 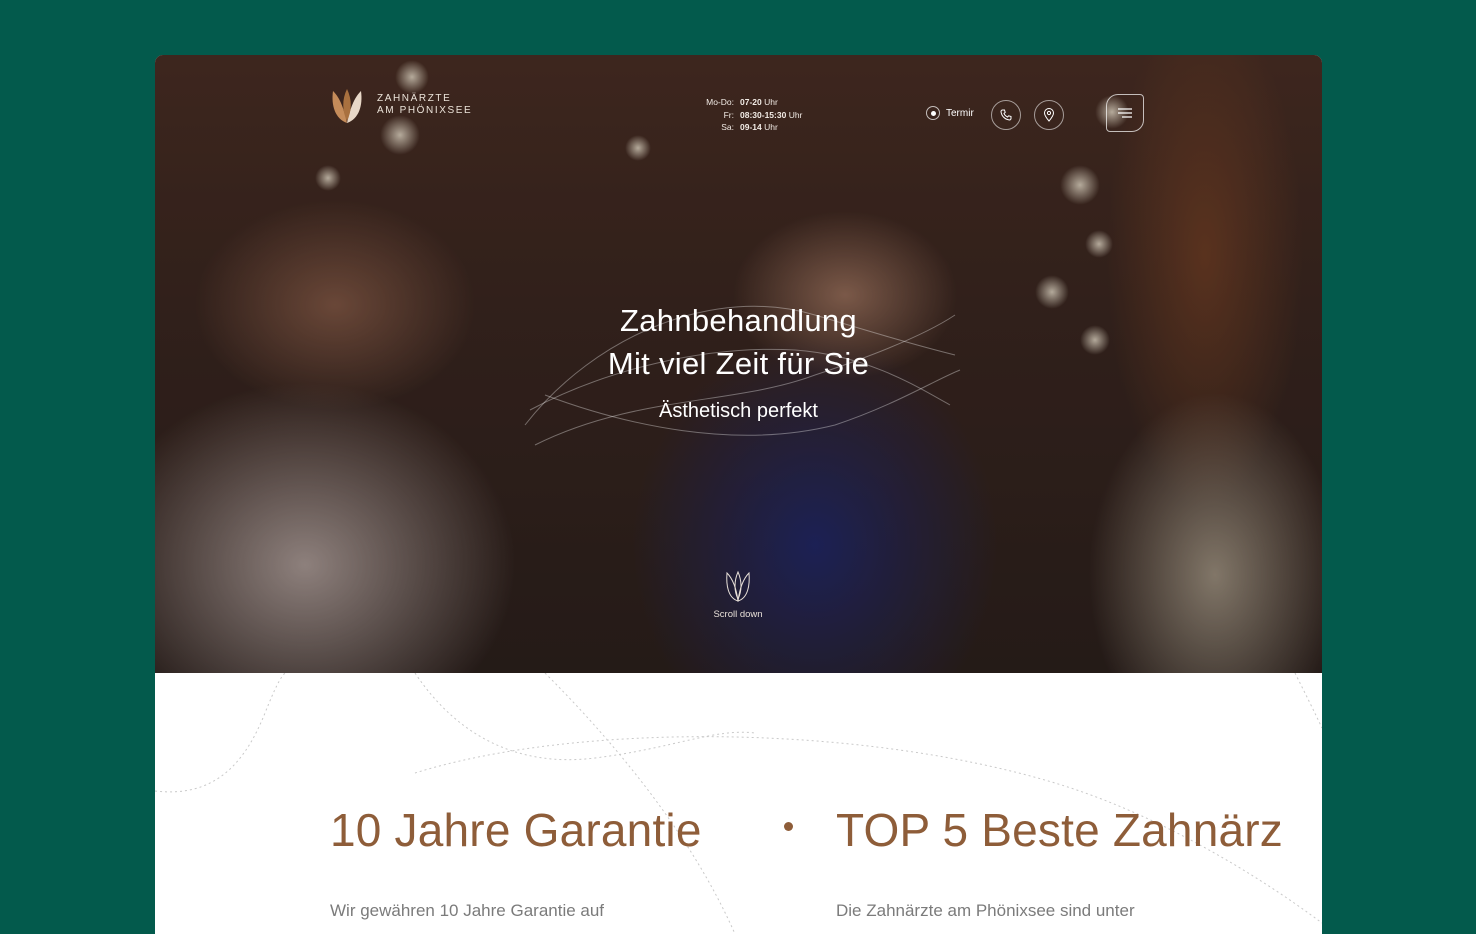 I want to click on brand-logo: ZAHNÄRZTE AM PHÖNIXSEE, so click(x=400, y=105).